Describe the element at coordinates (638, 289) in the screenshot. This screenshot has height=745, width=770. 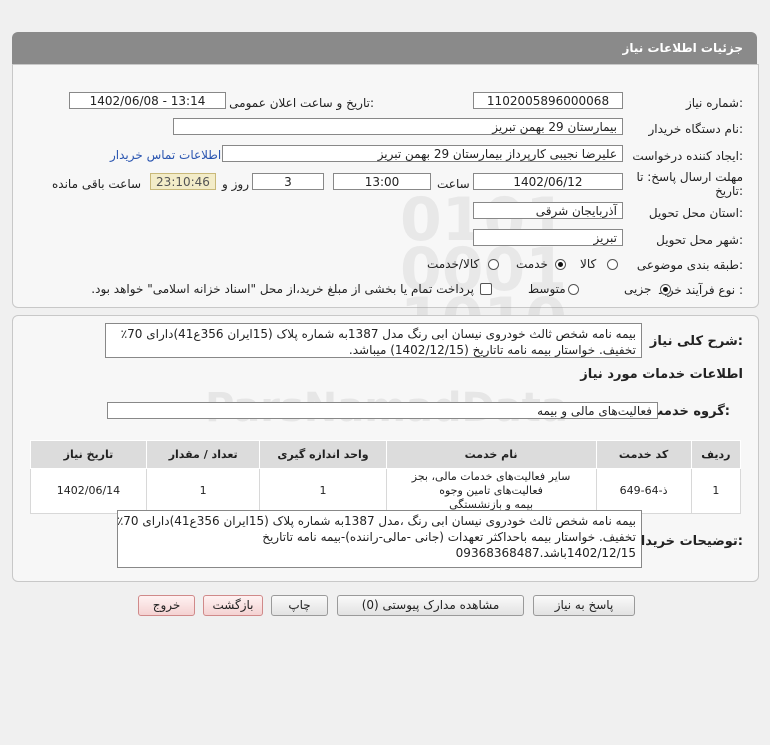
I see `process-option-minor: جزیی` at that location.